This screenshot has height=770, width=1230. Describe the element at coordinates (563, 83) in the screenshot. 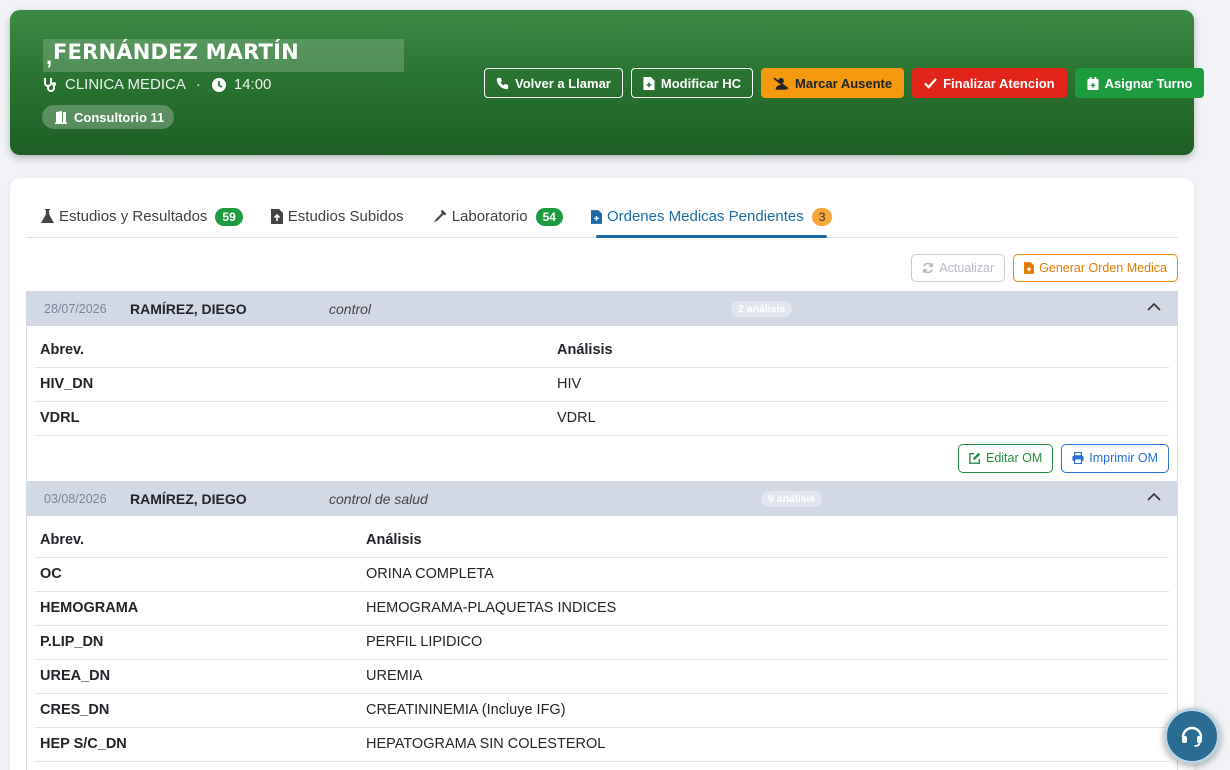

I see `recall-label: Volver a Llamar` at that location.